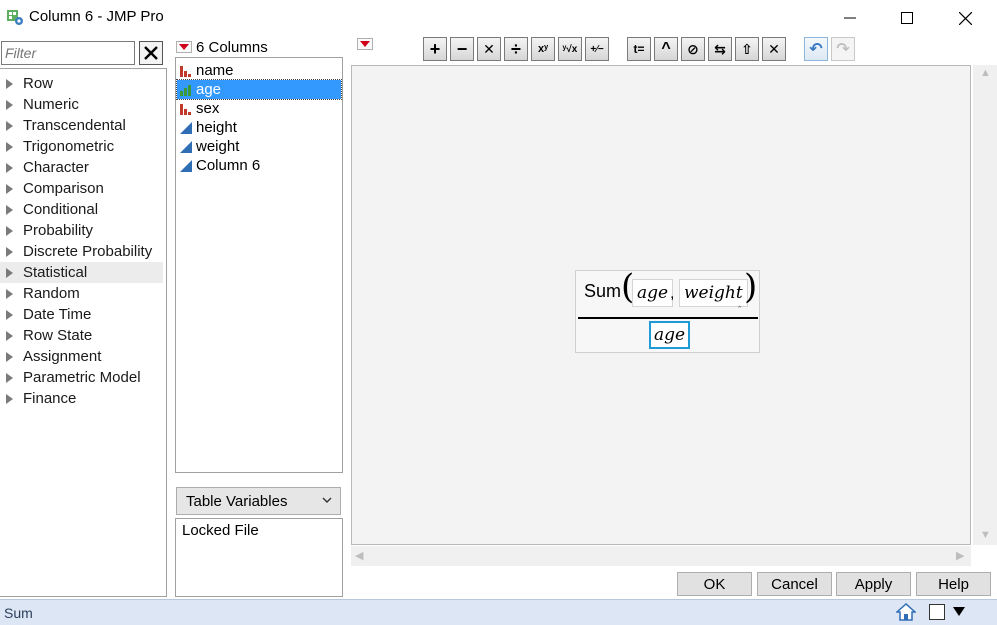 The image size is (997, 625). I want to click on divide-button: ÷, so click(516, 49).